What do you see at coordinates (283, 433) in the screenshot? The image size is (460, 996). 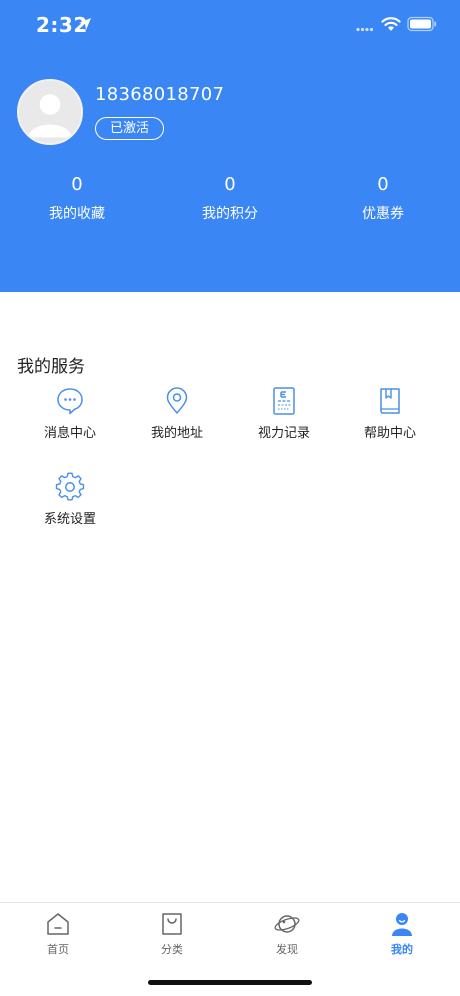 I see `service-label: 视力记录` at bounding box center [283, 433].